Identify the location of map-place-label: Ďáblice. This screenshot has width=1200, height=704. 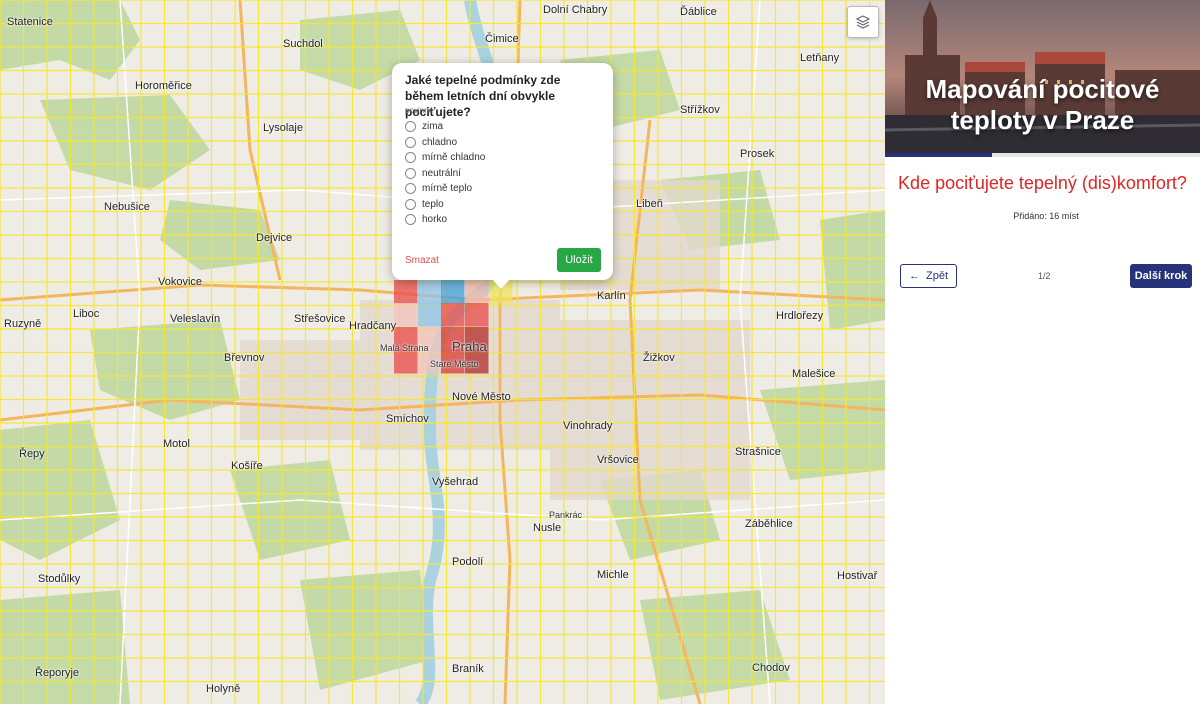
(698, 12).